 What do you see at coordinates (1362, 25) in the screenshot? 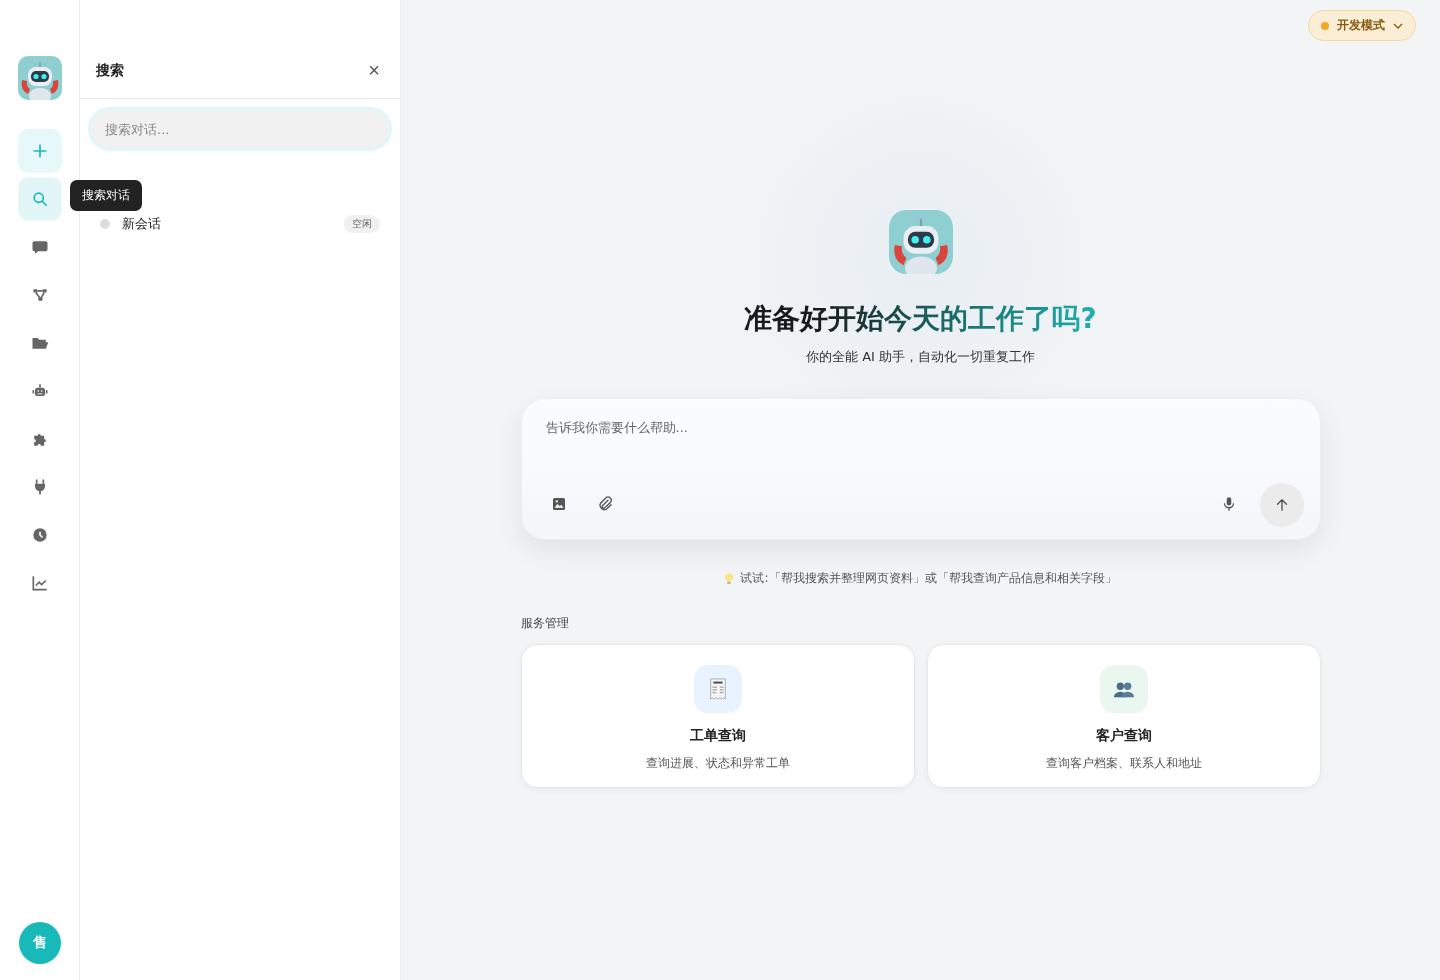
I see `mode-dropdown: 开发模式` at bounding box center [1362, 25].